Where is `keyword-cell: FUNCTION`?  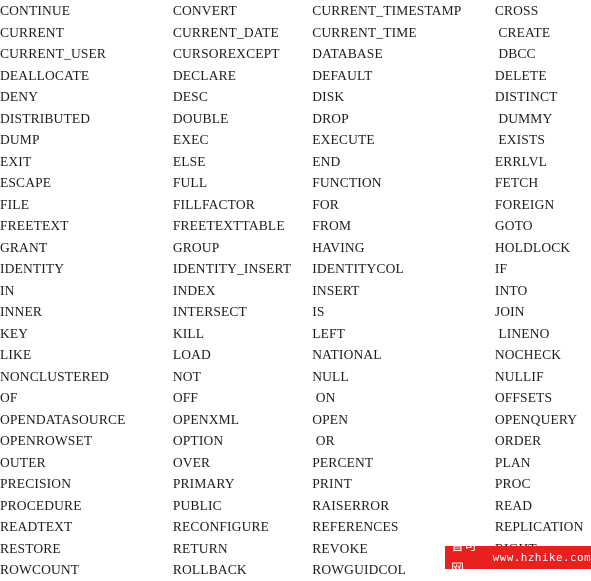
keyword-cell: FUNCTION is located at coordinates (347, 182).